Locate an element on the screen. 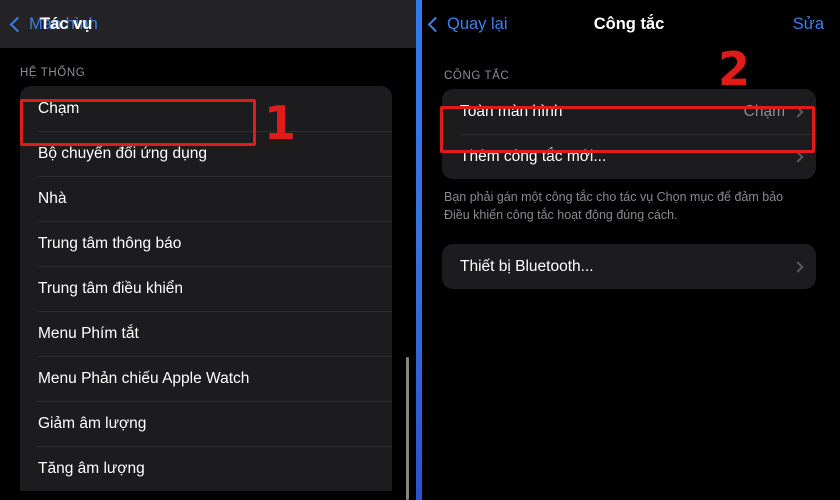 The height and width of the screenshot is (500, 840). panel-divider is located at coordinates (419, 250).